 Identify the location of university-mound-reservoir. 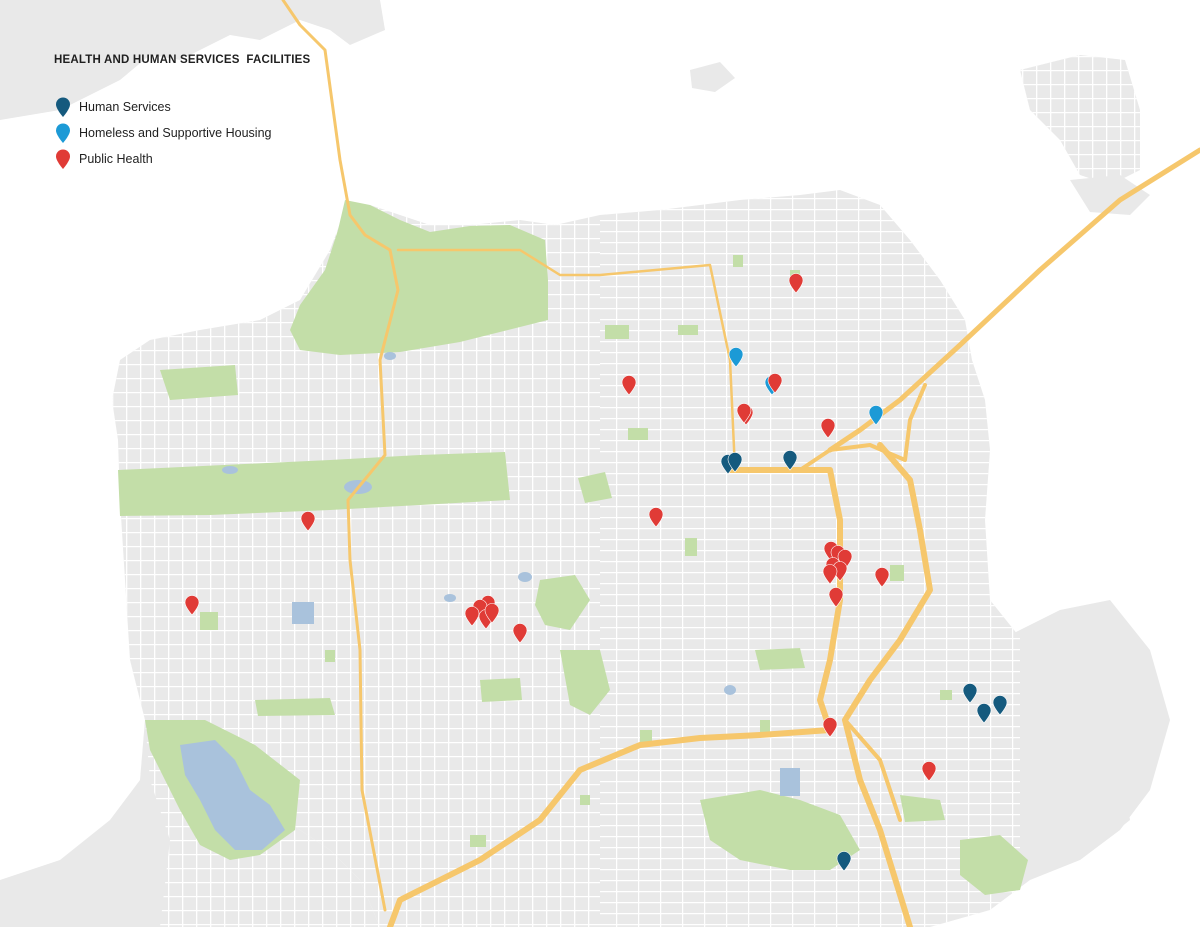
(790, 782).